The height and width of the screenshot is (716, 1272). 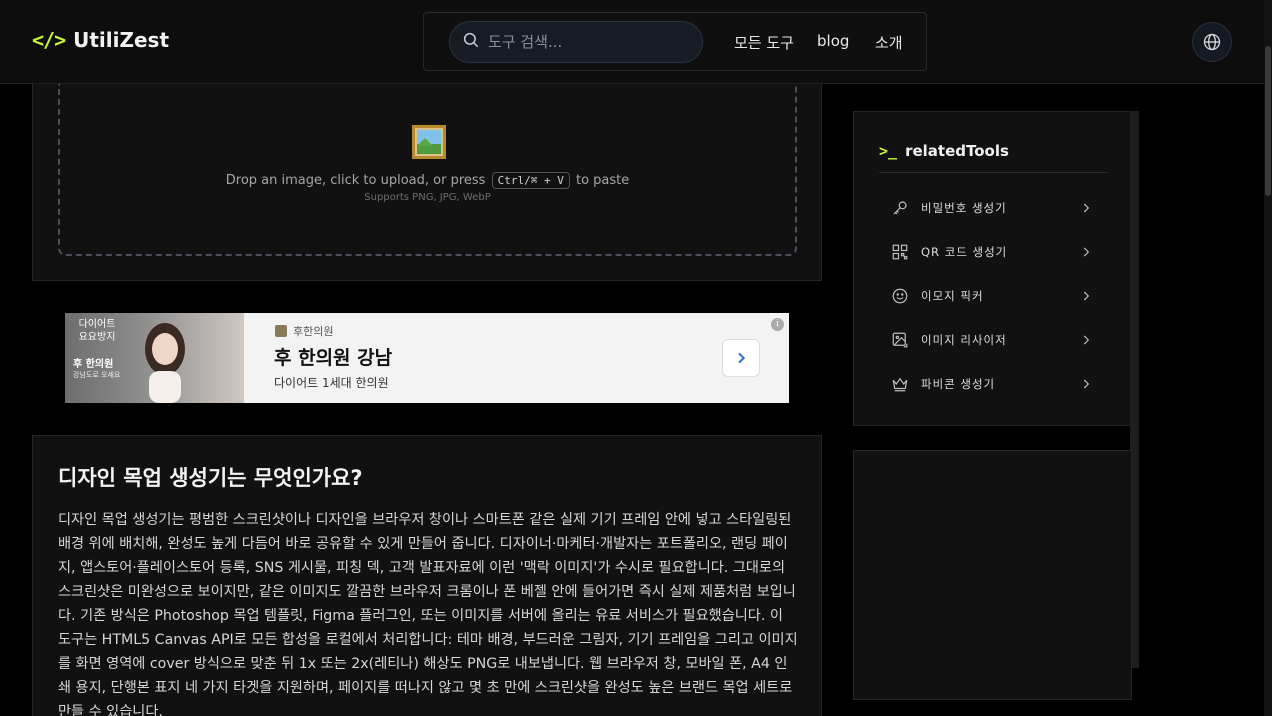 I want to click on related-tool-favicon-generator: 파비콘 생성기, so click(x=993, y=384).